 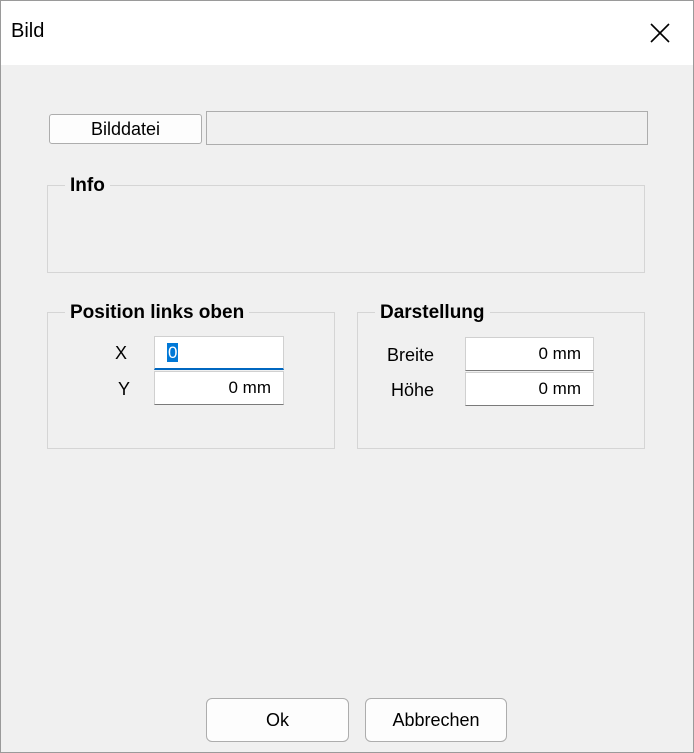 I want to click on width-value: 0 mm, so click(x=560, y=353).